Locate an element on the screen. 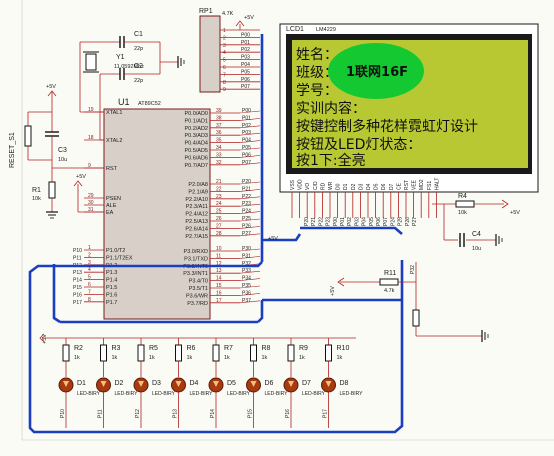 Image resolution: width=554 pixels, height=456 pixels. lcd-pin-net: P00 is located at coordinates (336, 221).